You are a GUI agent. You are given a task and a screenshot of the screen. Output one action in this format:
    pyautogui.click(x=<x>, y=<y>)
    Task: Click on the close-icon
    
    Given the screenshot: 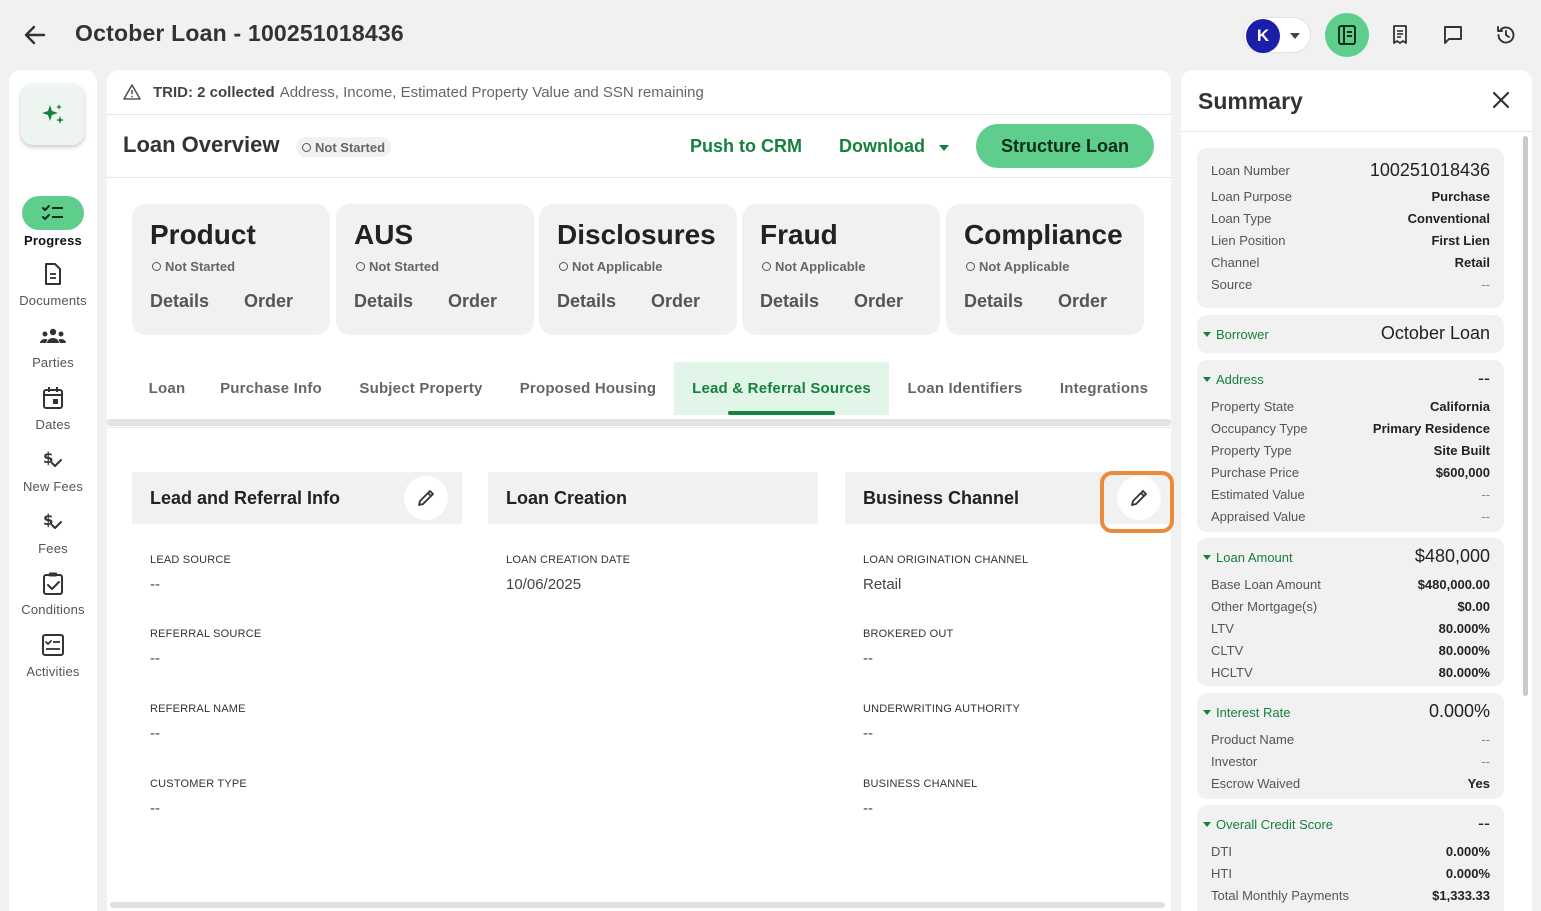 What is the action you would take?
    pyautogui.click(x=1501, y=100)
    